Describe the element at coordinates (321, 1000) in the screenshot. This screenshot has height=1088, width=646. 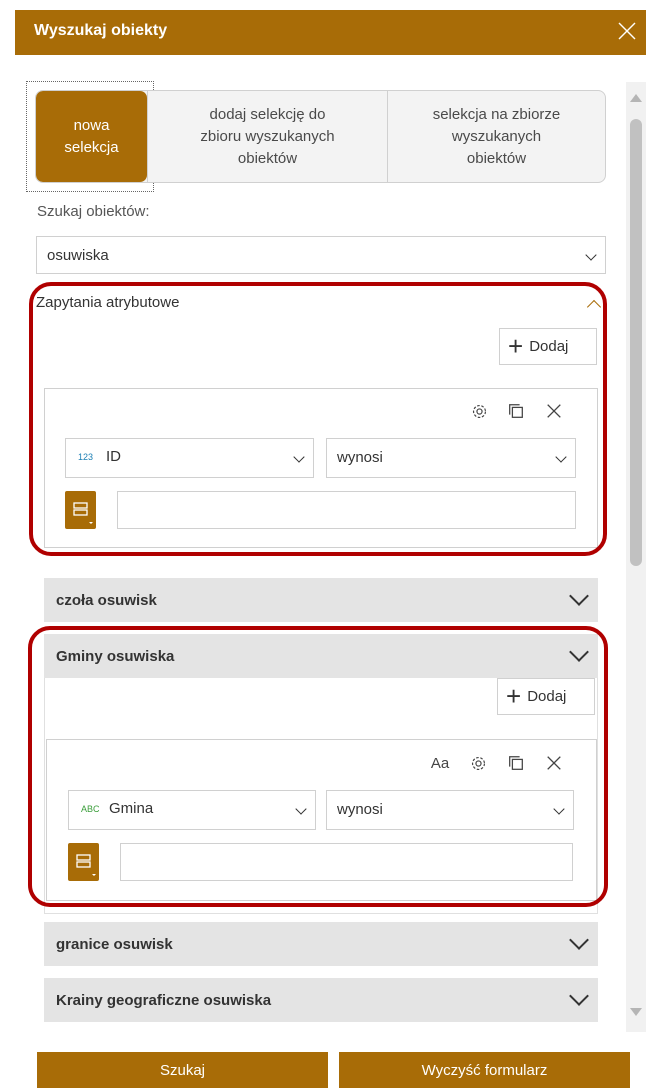
I see `section-krainy-geograficzne: Krainy geograficzne osuwiska` at that location.